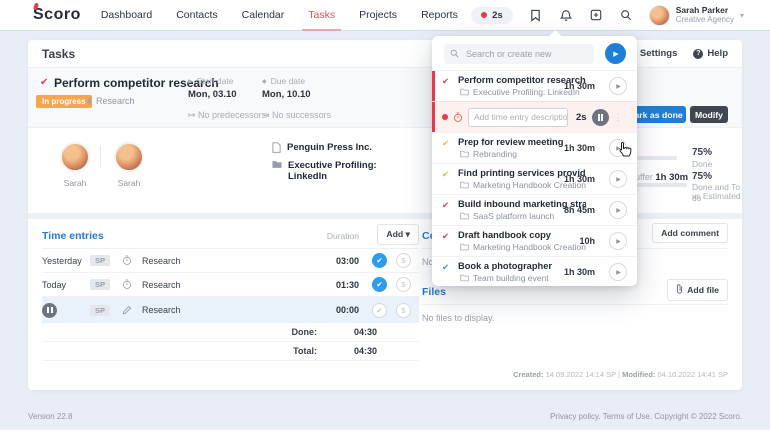 This screenshot has height=439, width=770. What do you see at coordinates (698, 53) in the screenshot?
I see `help-icon: ?` at bounding box center [698, 53].